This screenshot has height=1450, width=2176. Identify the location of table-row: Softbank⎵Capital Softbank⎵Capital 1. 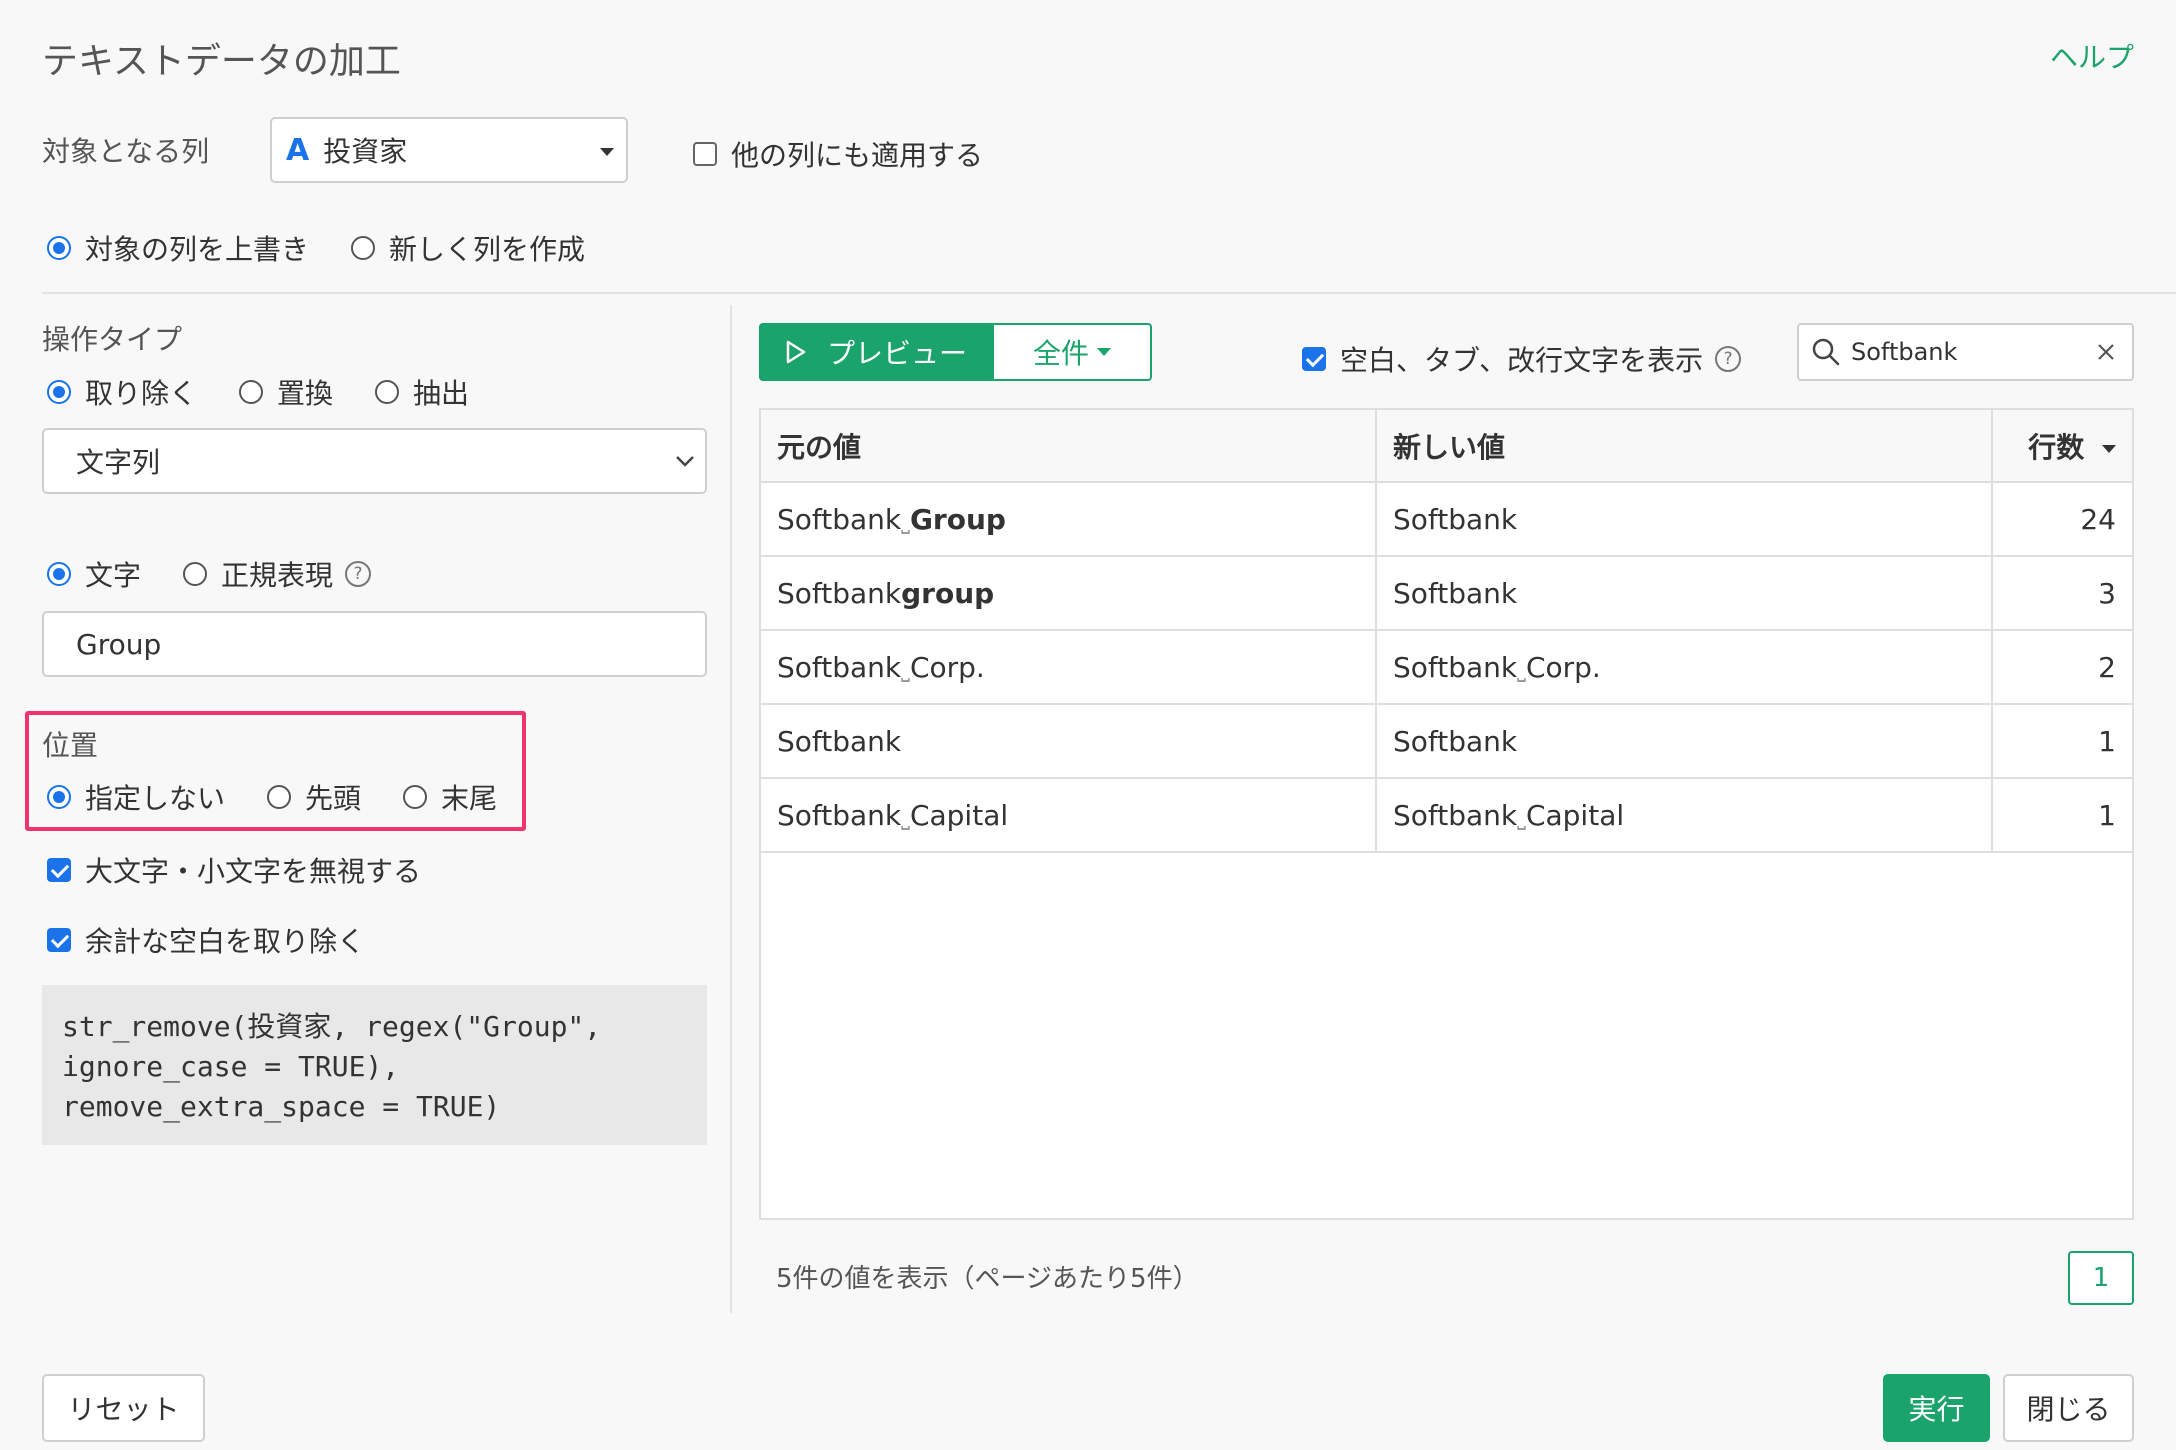
(1446, 815).